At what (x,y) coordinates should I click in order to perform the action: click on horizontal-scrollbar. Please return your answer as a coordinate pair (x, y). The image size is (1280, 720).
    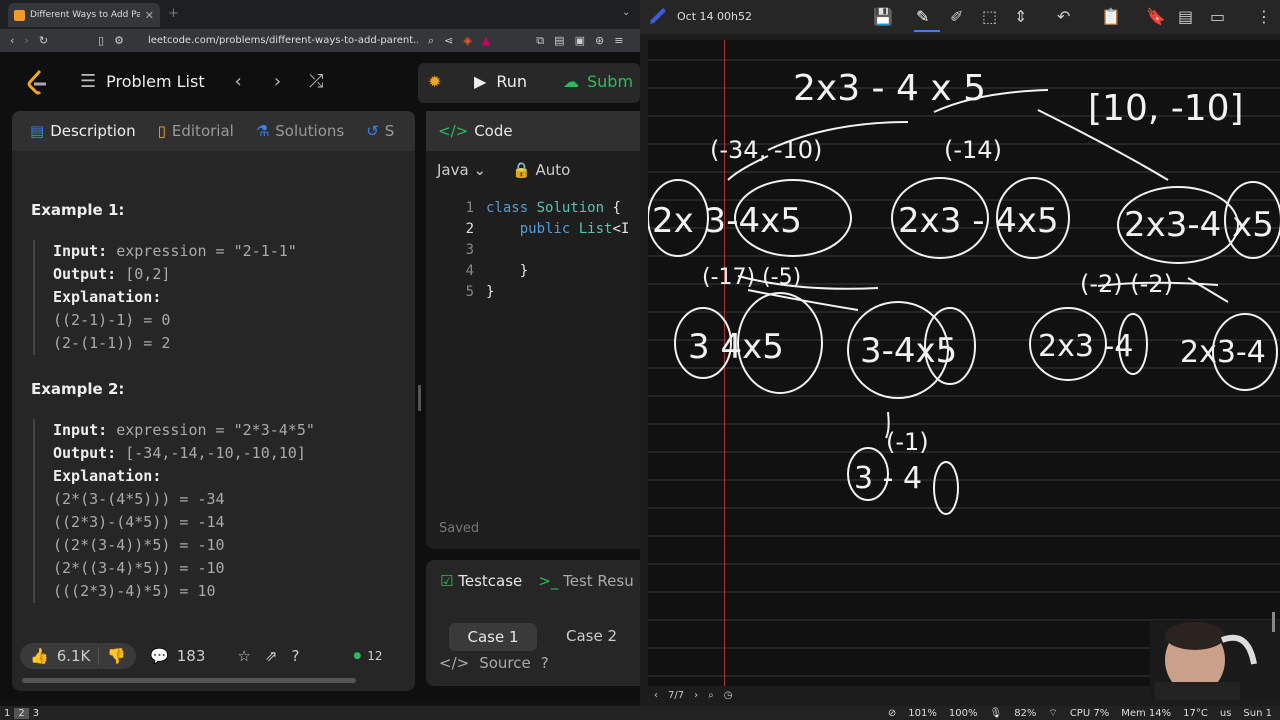
    Looking at the image, I should click on (189, 680).